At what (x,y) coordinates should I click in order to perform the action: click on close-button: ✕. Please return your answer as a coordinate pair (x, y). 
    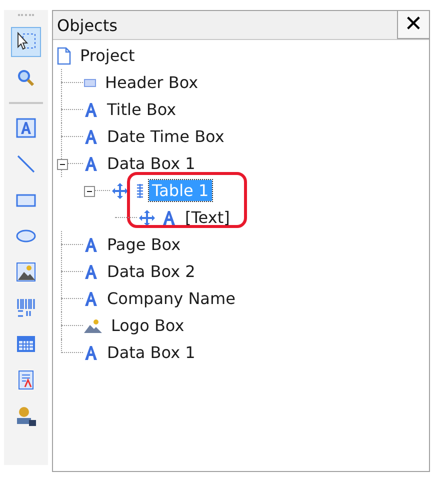
    Looking at the image, I should click on (413, 25).